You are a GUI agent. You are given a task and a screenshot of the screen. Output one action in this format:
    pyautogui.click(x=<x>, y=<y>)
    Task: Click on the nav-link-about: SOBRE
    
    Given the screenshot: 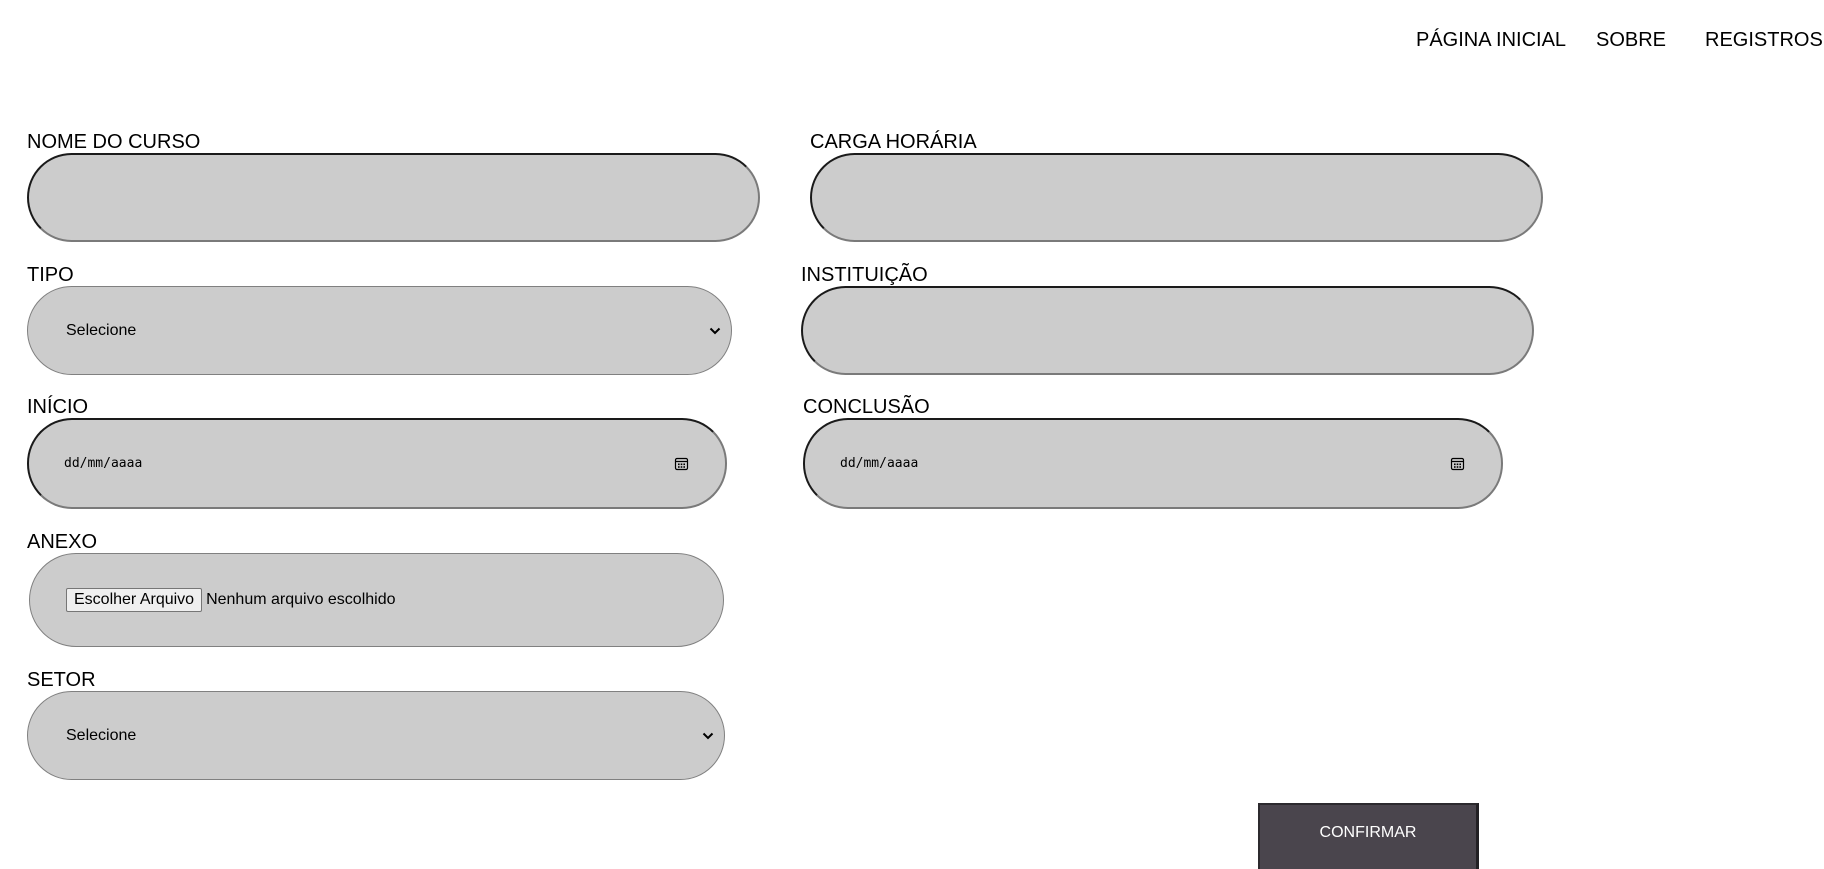 What is the action you would take?
    pyautogui.click(x=1631, y=40)
    